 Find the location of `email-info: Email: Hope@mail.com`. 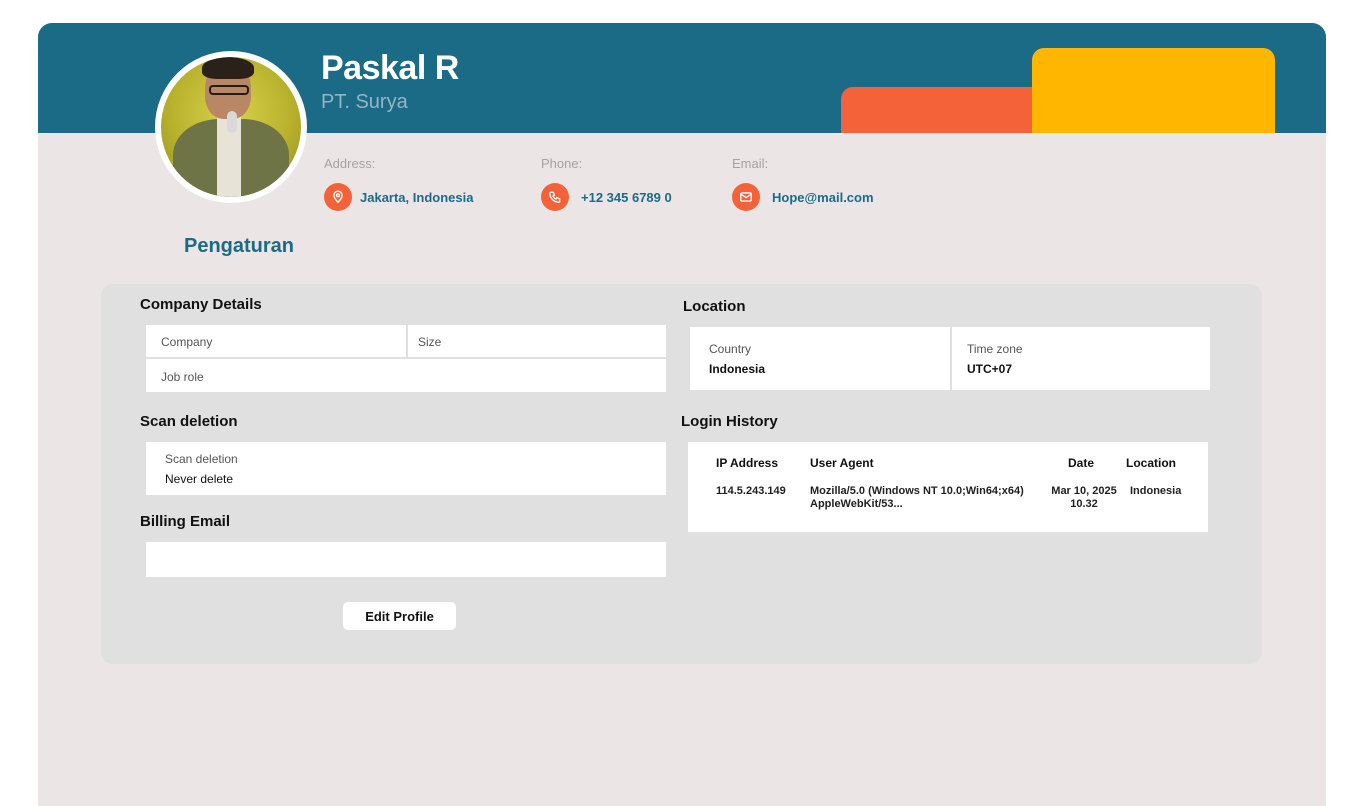

email-info: Email: Hope@mail.com is located at coordinates (803, 183).